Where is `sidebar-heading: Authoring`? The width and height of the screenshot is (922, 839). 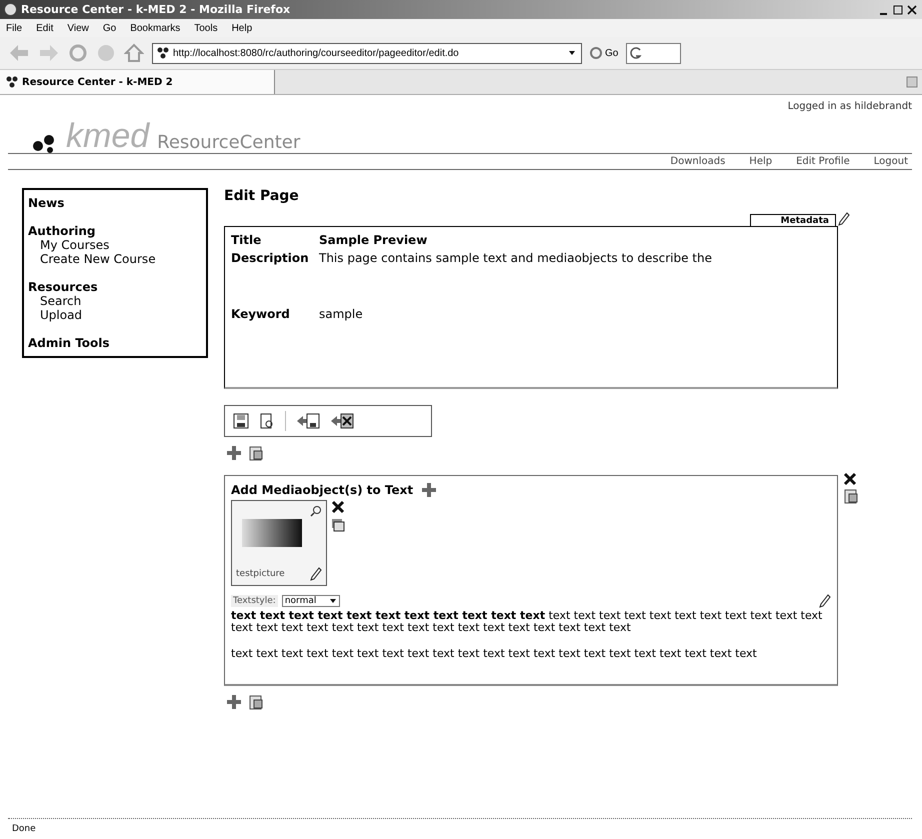 sidebar-heading: Authoring is located at coordinates (115, 231).